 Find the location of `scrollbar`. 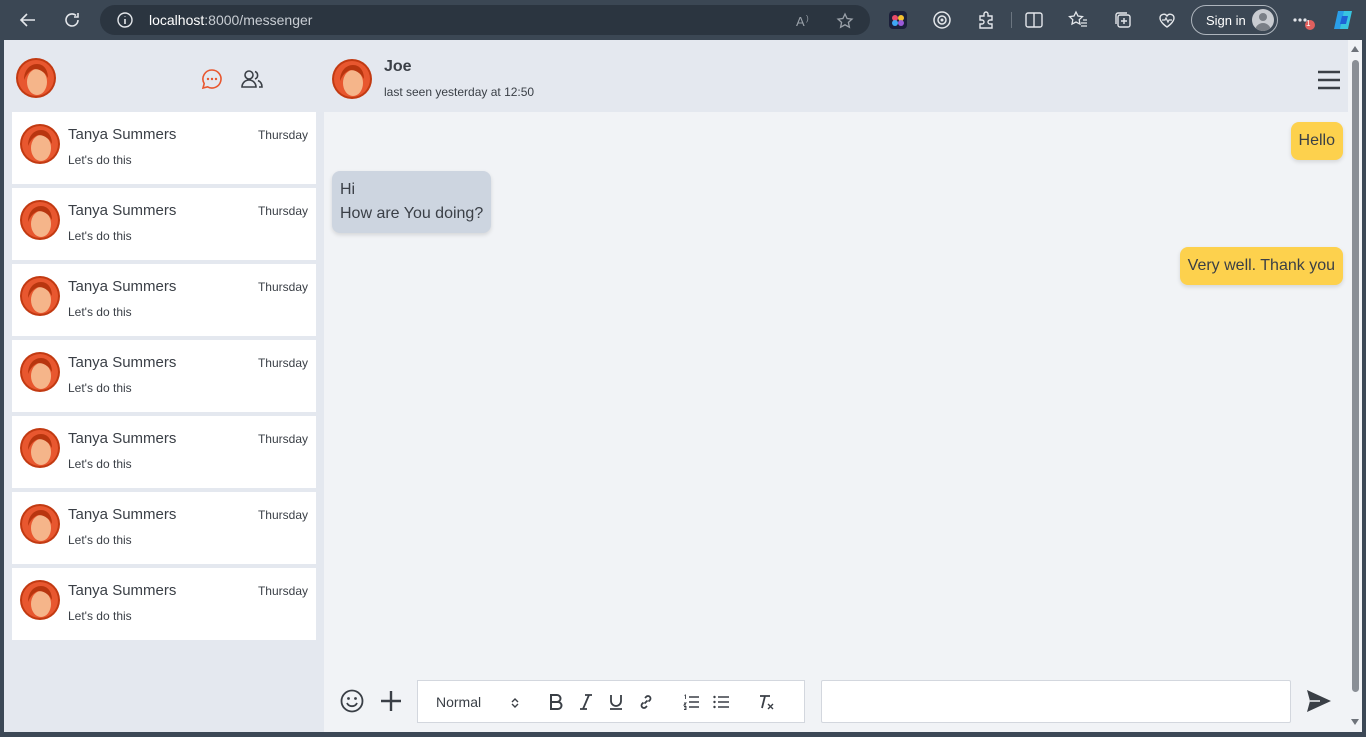

scrollbar is located at coordinates (1355, 386).